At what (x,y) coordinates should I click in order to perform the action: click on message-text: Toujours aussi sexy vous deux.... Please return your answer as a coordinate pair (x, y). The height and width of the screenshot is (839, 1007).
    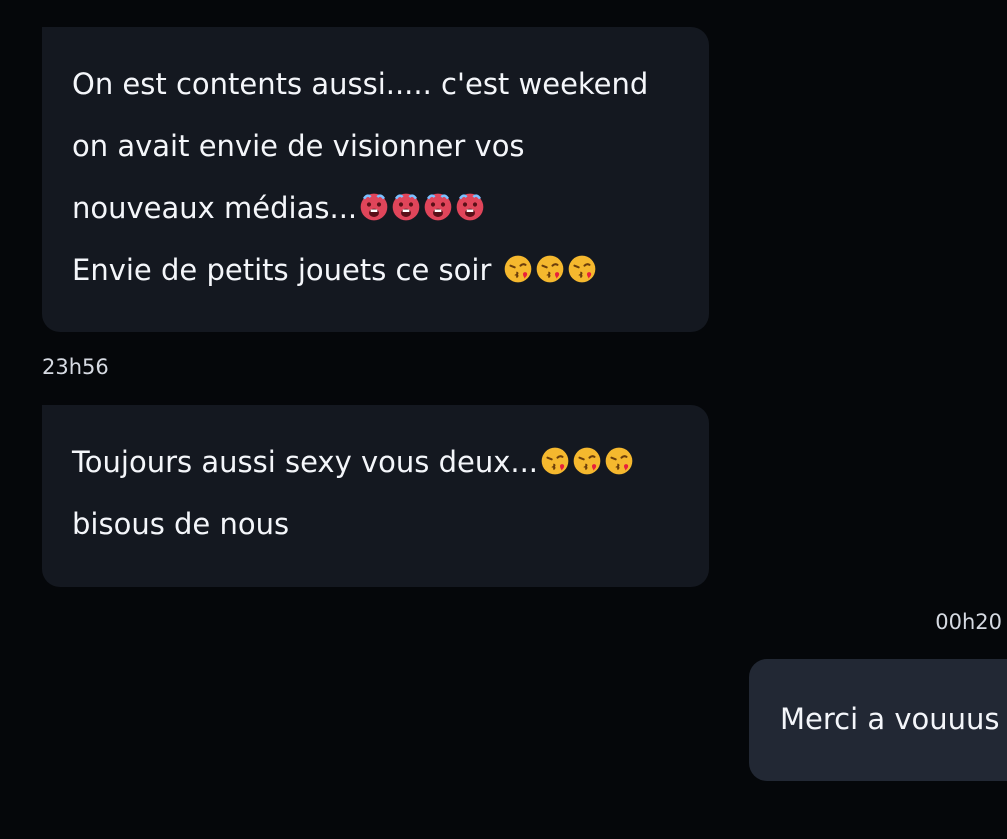
    Looking at the image, I should click on (305, 462).